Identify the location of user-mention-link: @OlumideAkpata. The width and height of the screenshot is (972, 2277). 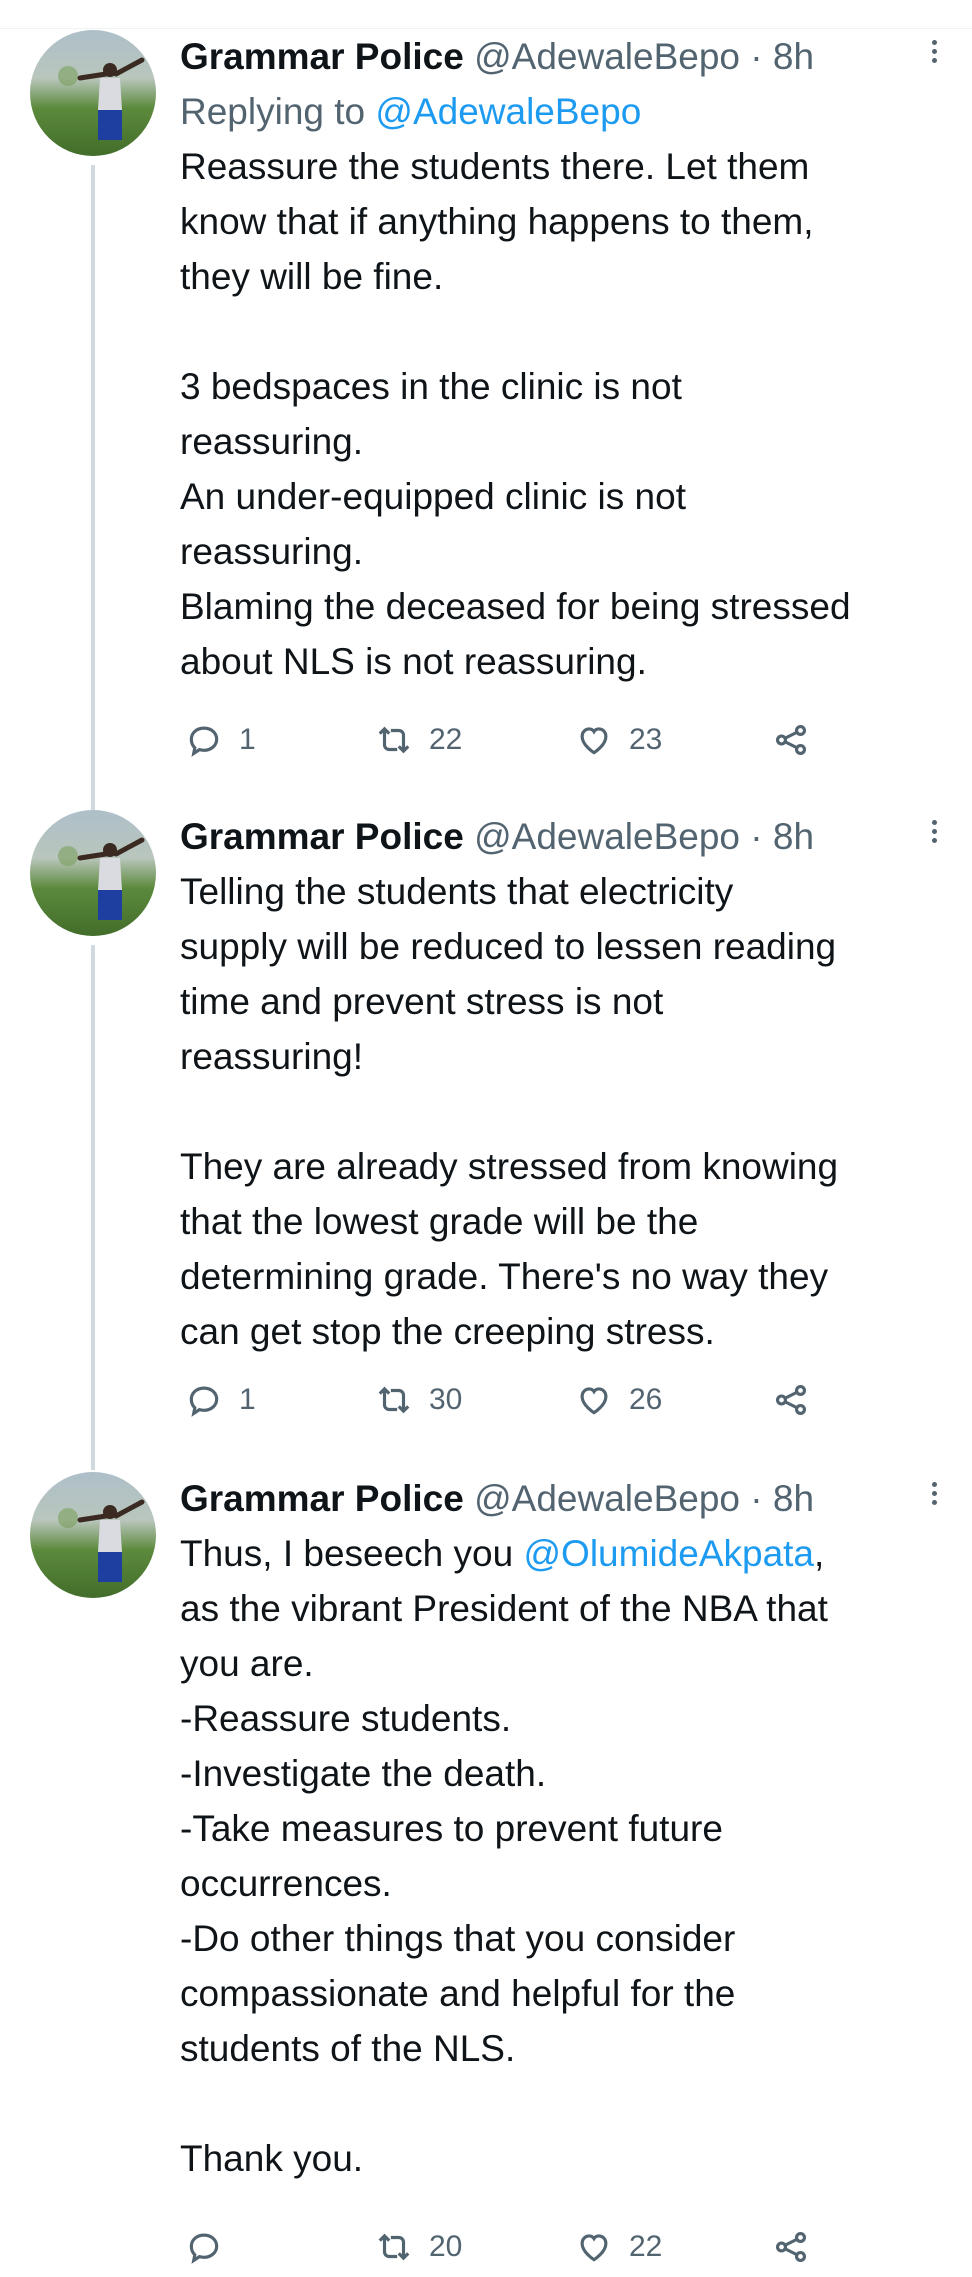
(668, 1553).